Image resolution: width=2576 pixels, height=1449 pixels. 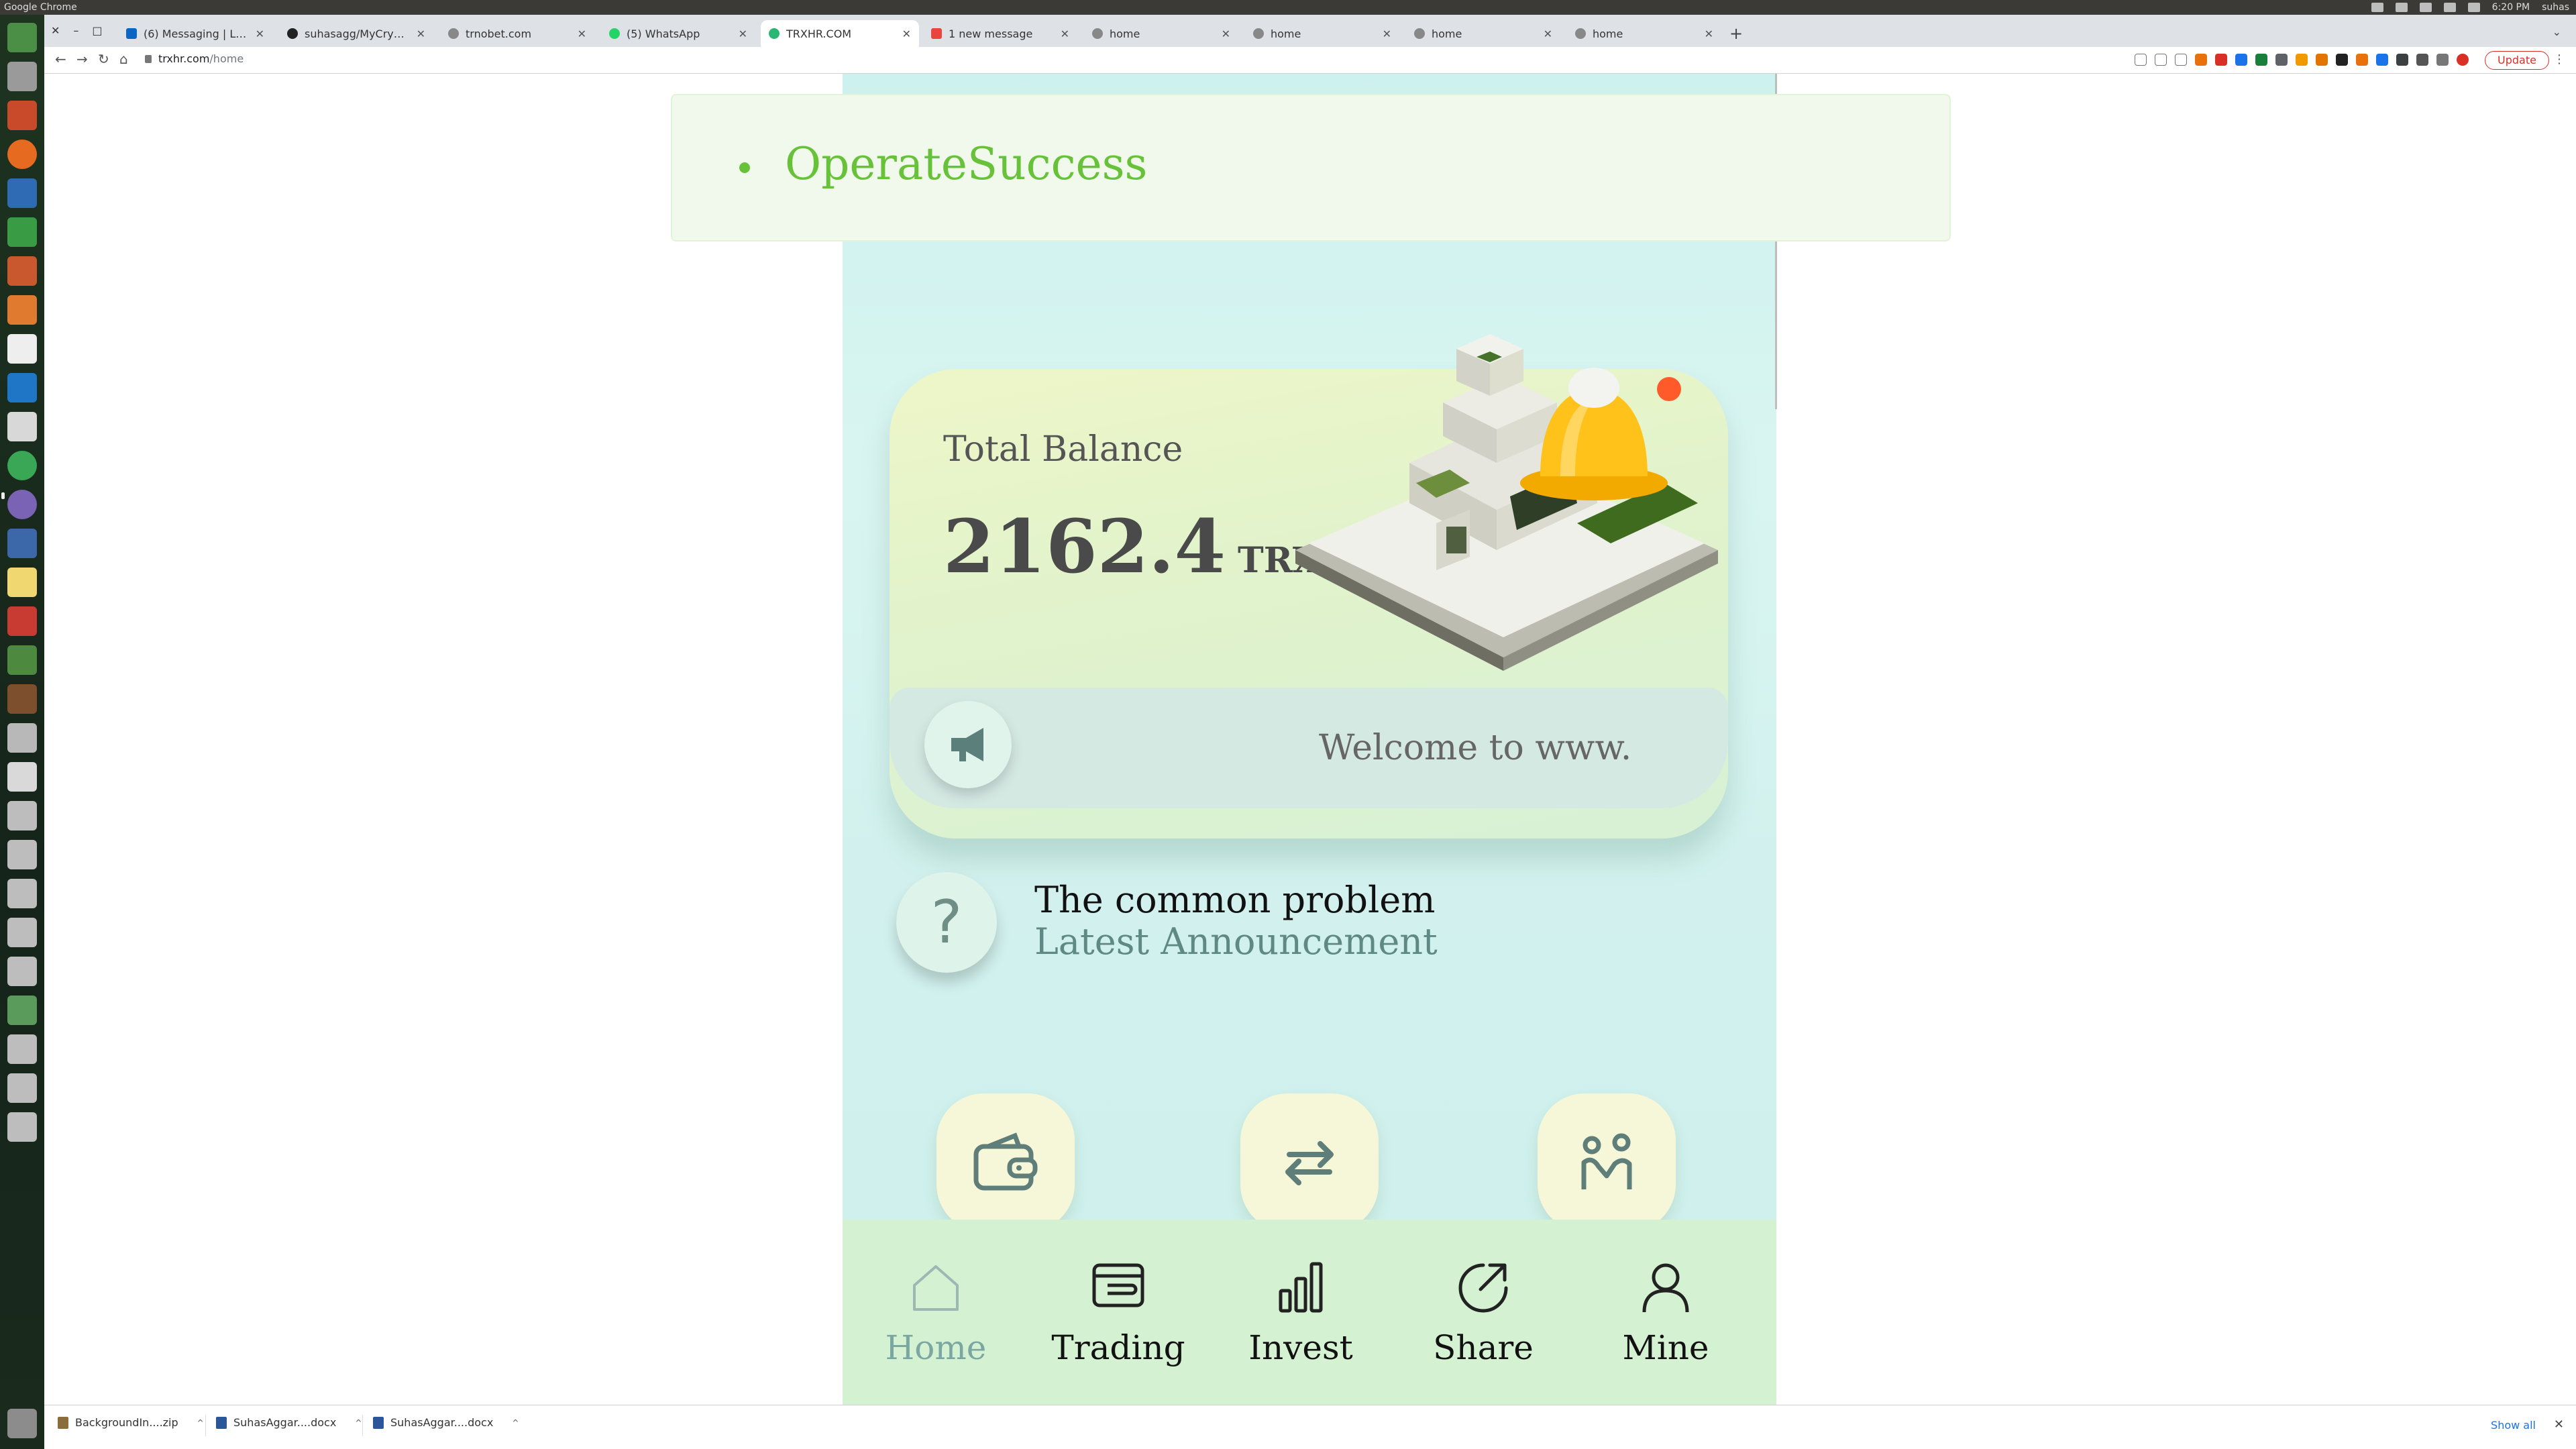 I want to click on firefox-icon, so click(x=22, y=154).